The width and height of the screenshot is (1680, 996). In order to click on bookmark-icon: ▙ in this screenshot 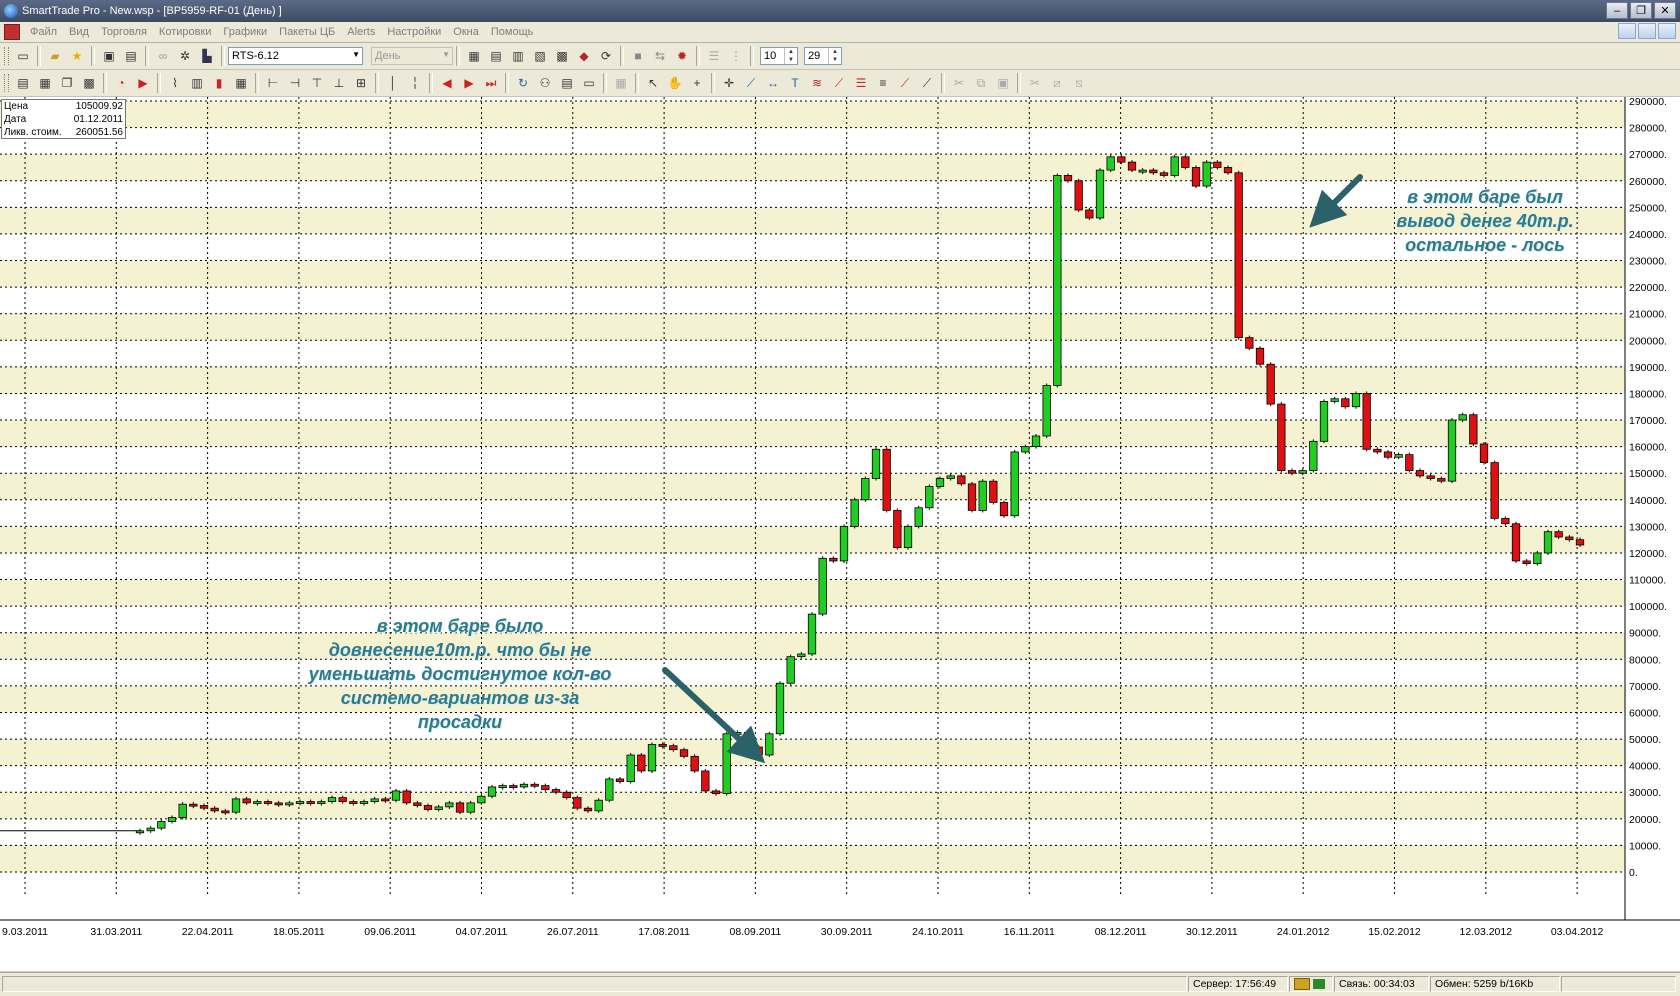, I will do `click(207, 56)`.